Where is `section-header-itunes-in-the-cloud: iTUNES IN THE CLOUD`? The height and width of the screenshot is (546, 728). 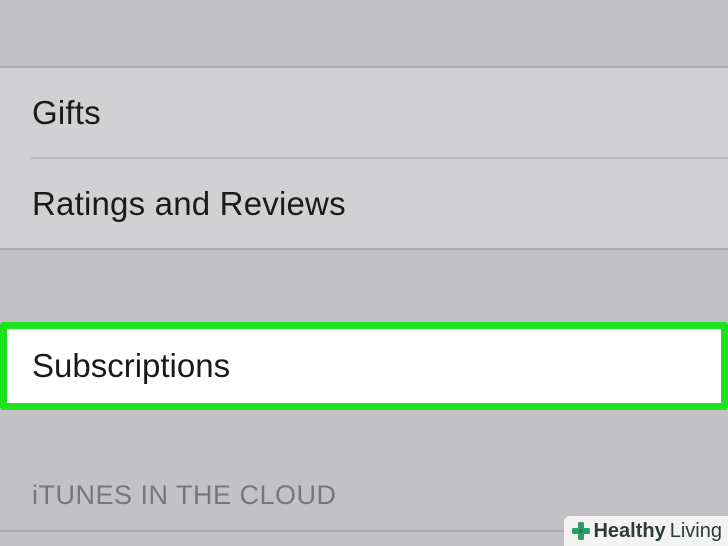
section-header-itunes-in-the-cloud: iTUNES IN THE CLOUD is located at coordinates (184, 495).